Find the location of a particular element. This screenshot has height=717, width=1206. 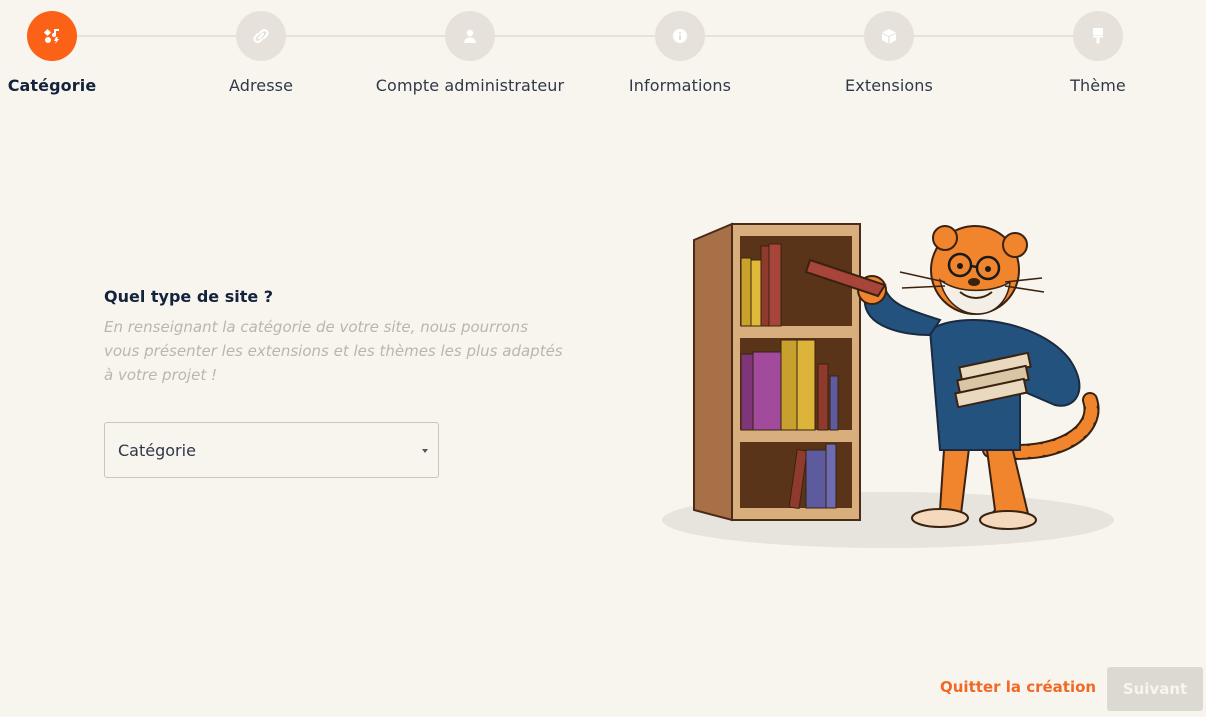

step-categorie: Catégorie is located at coordinates (76, 53).